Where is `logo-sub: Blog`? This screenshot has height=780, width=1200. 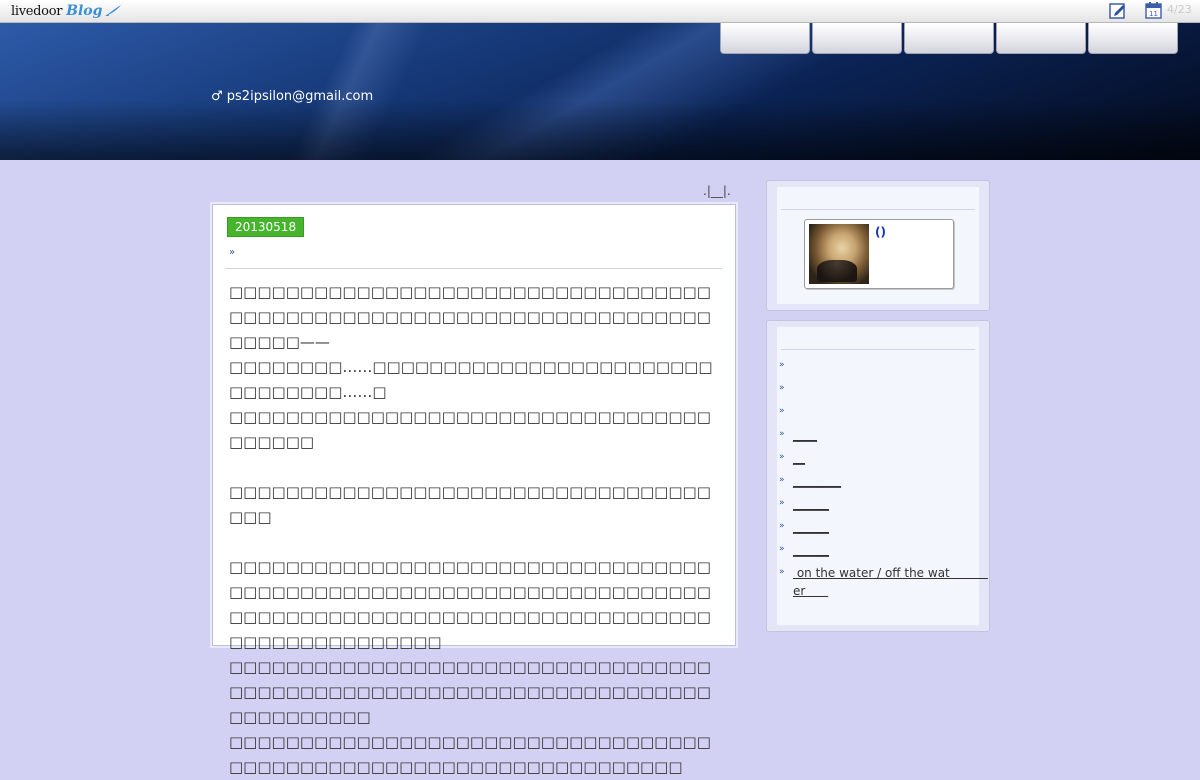 logo-sub: Blog is located at coordinates (84, 11).